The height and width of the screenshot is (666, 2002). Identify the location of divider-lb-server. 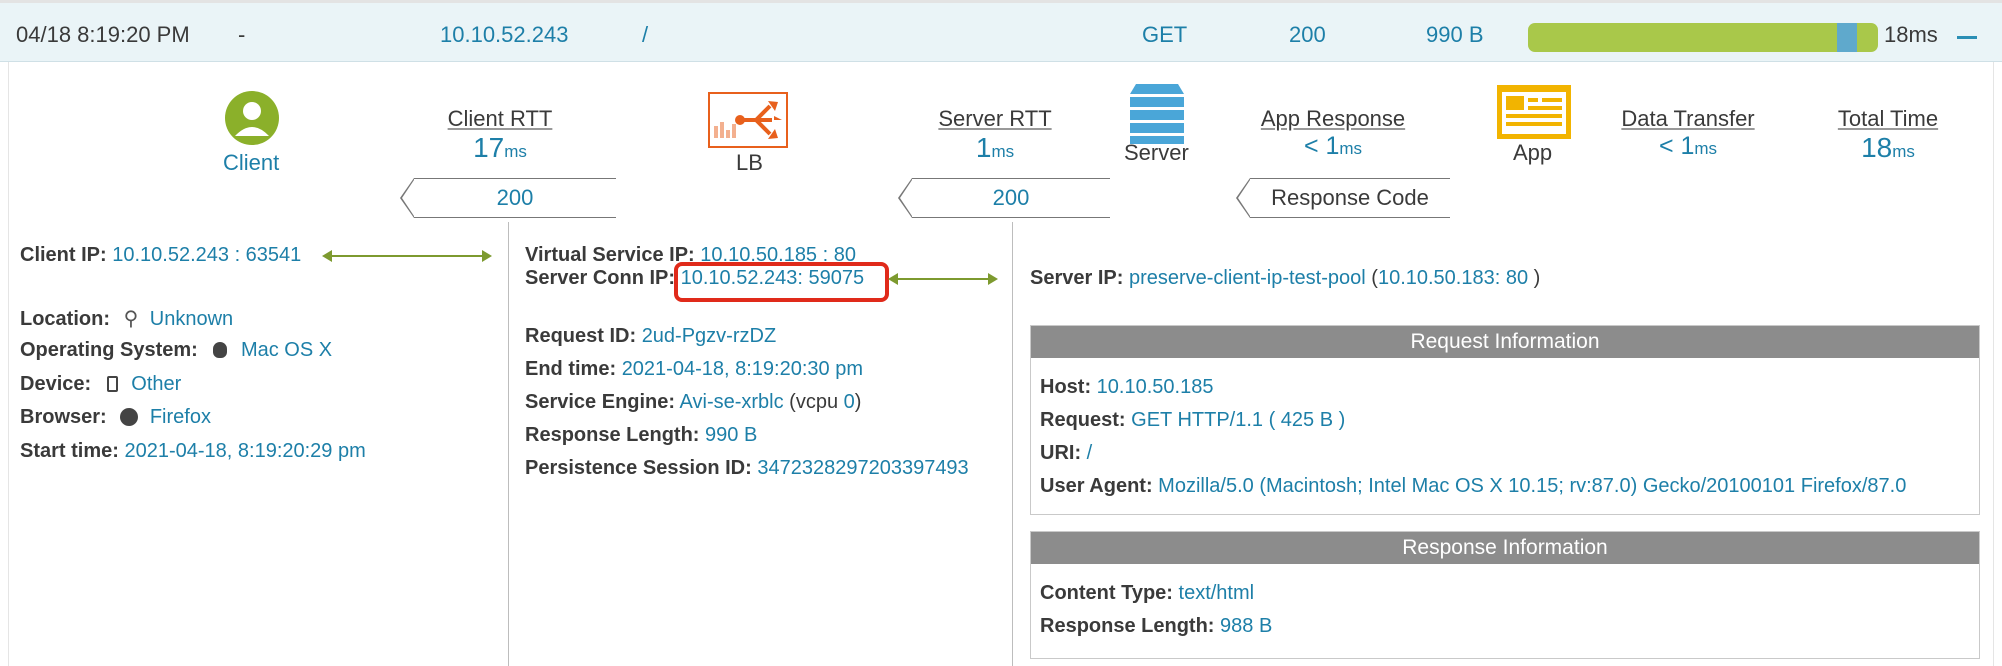
(1012, 444).